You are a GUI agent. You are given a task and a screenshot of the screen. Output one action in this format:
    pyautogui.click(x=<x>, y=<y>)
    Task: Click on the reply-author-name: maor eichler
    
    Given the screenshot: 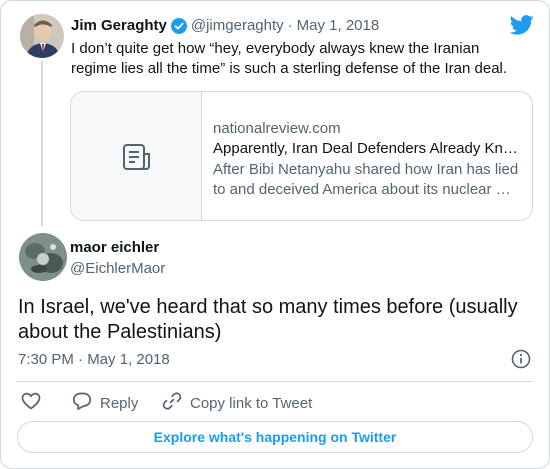 What is the action you would take?
    pyautogui.click(x=114, y=247)
    